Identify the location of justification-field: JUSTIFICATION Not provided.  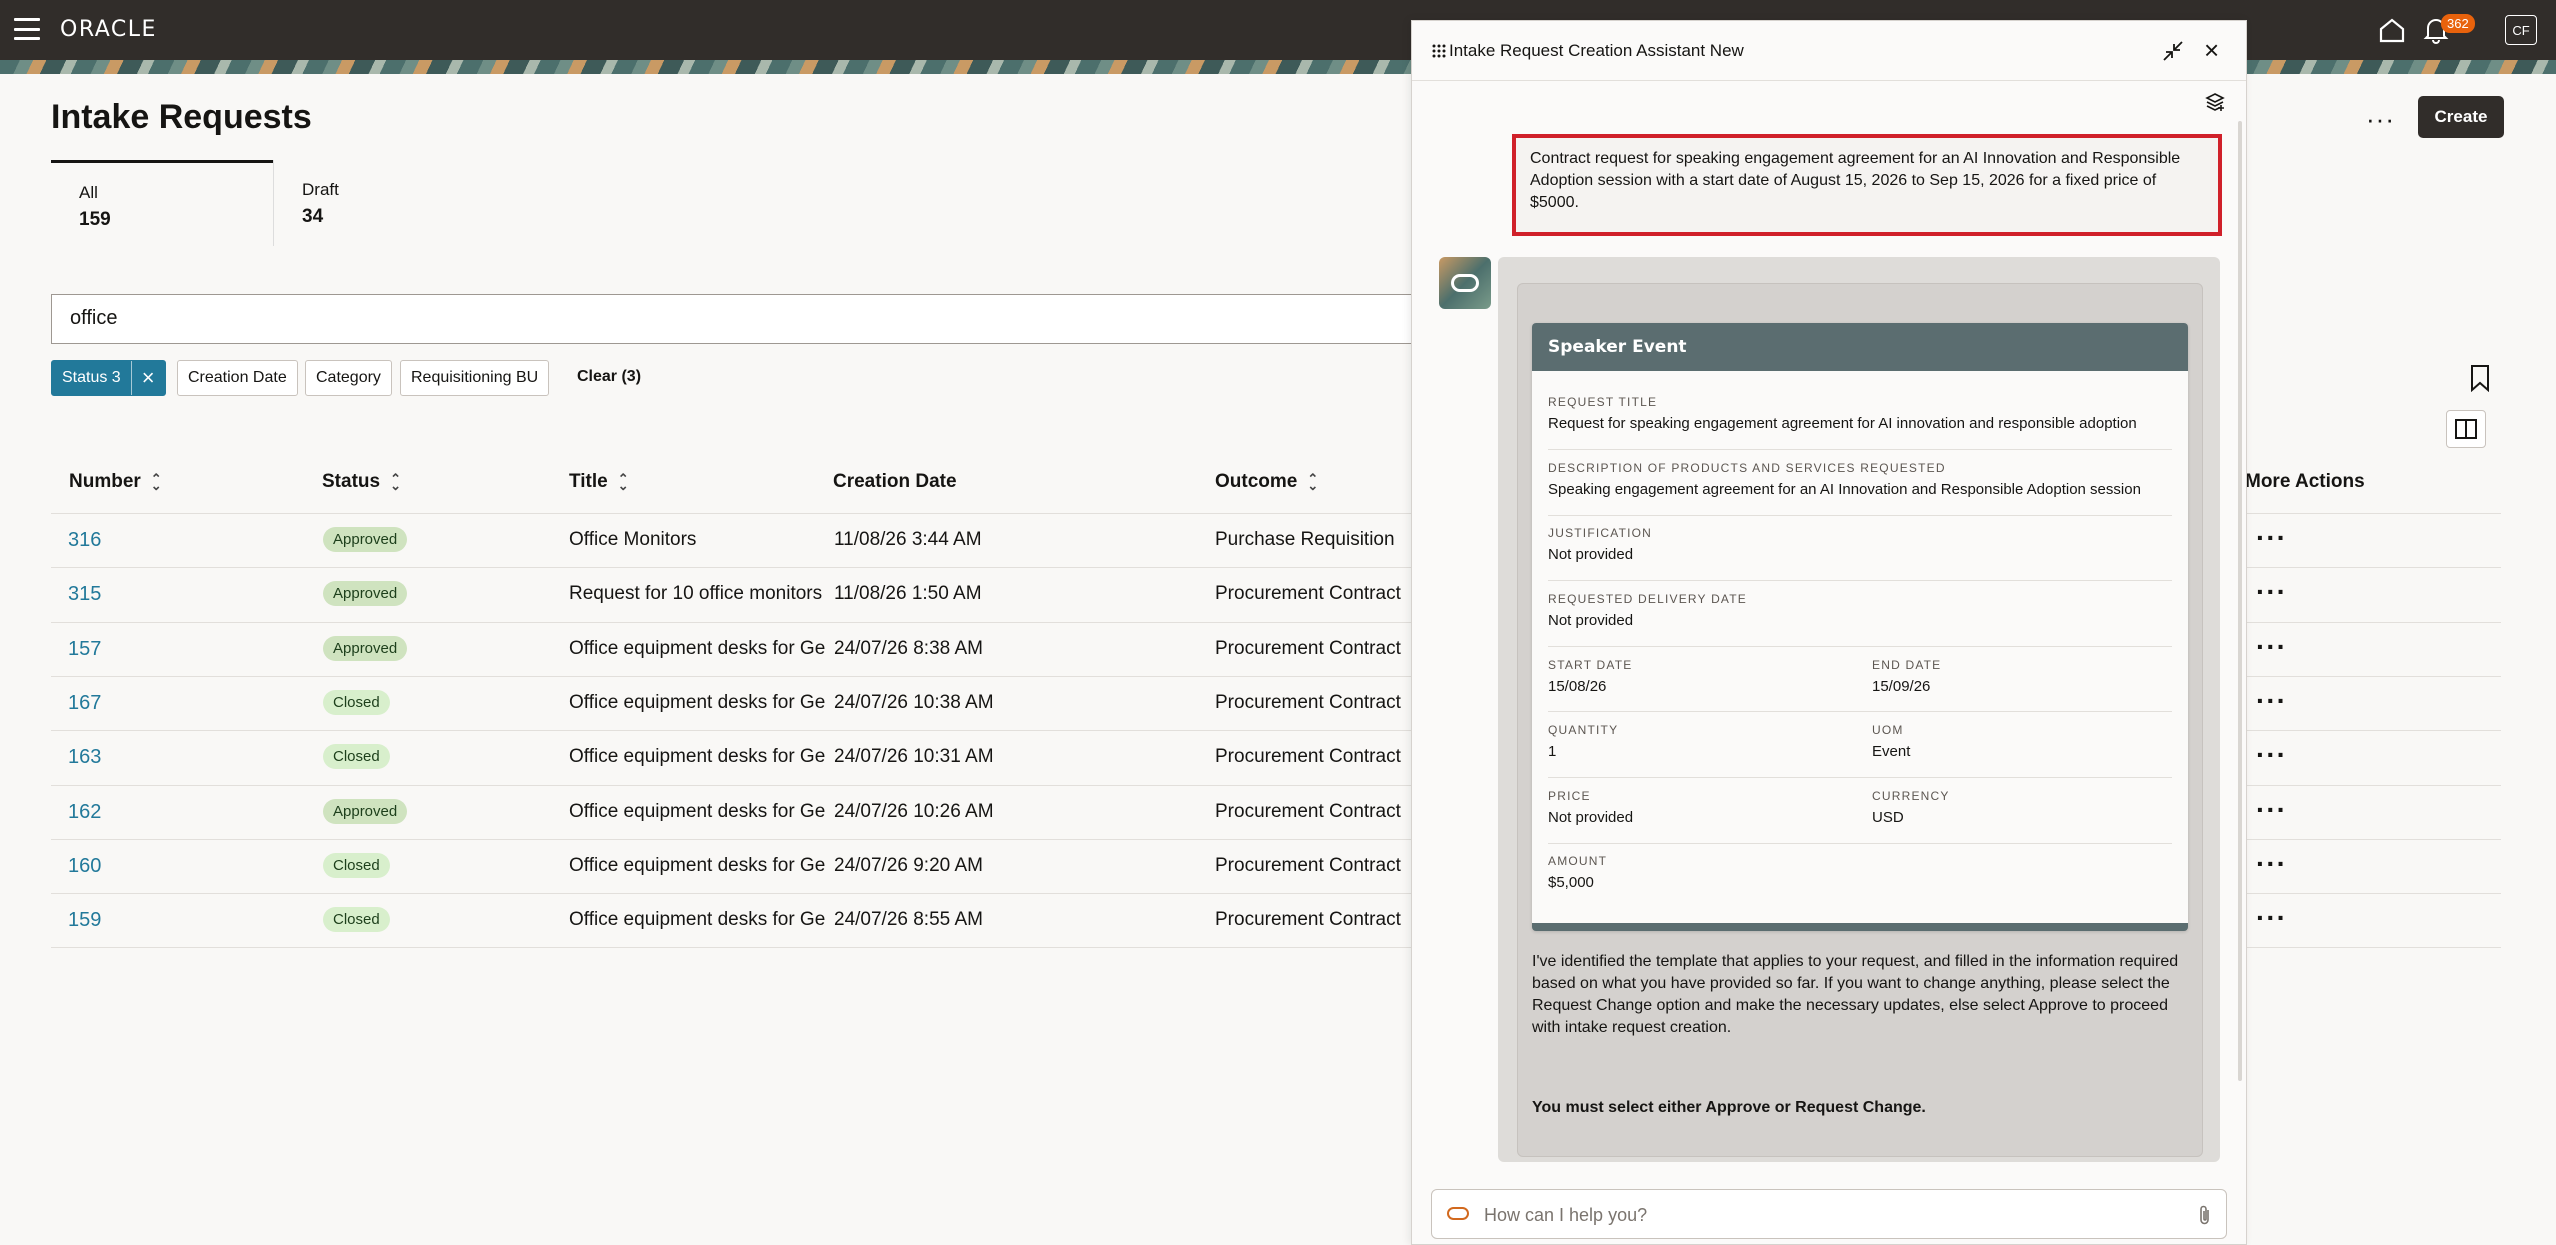
(1860, 544).